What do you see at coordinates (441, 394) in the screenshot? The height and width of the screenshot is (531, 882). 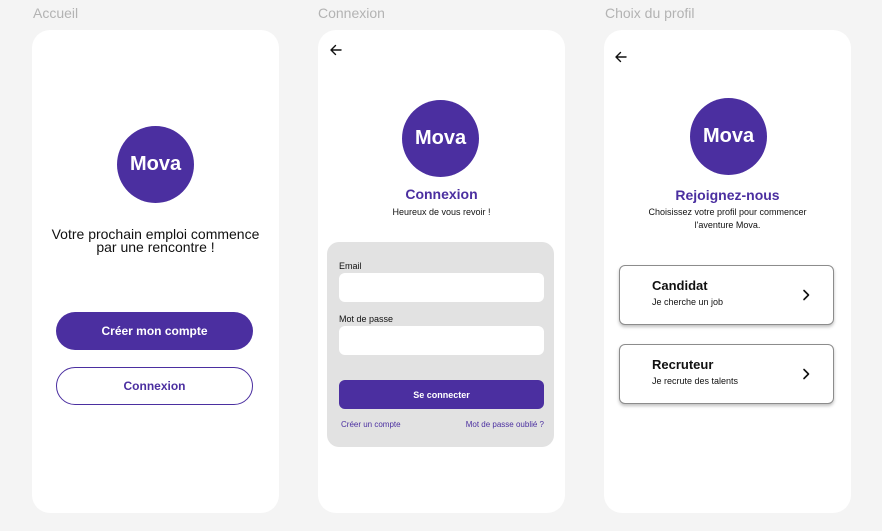 I see `login-submit-button: Se connecter` at bounding box center [441, 394].